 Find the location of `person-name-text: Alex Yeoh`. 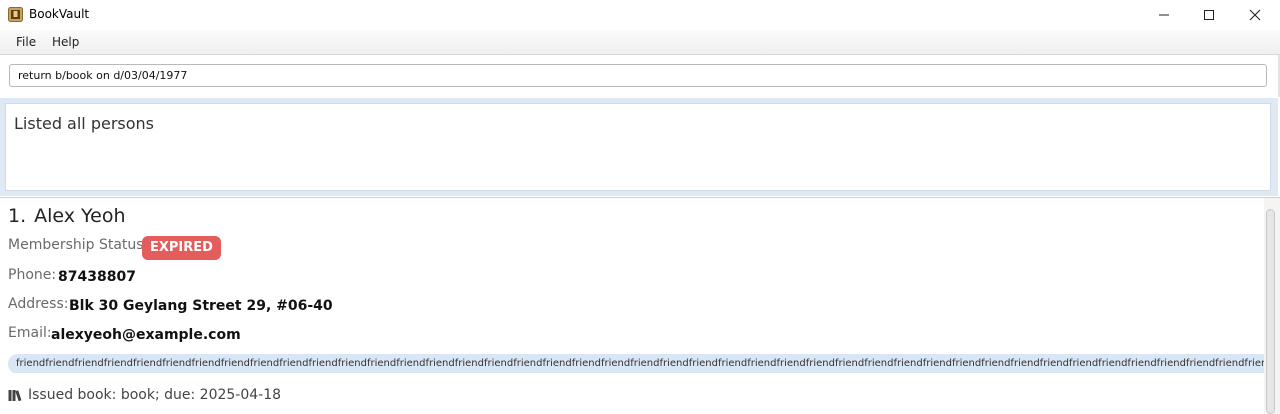

person-name-text: Alex Yeoh is located at coordinates (80, 216).